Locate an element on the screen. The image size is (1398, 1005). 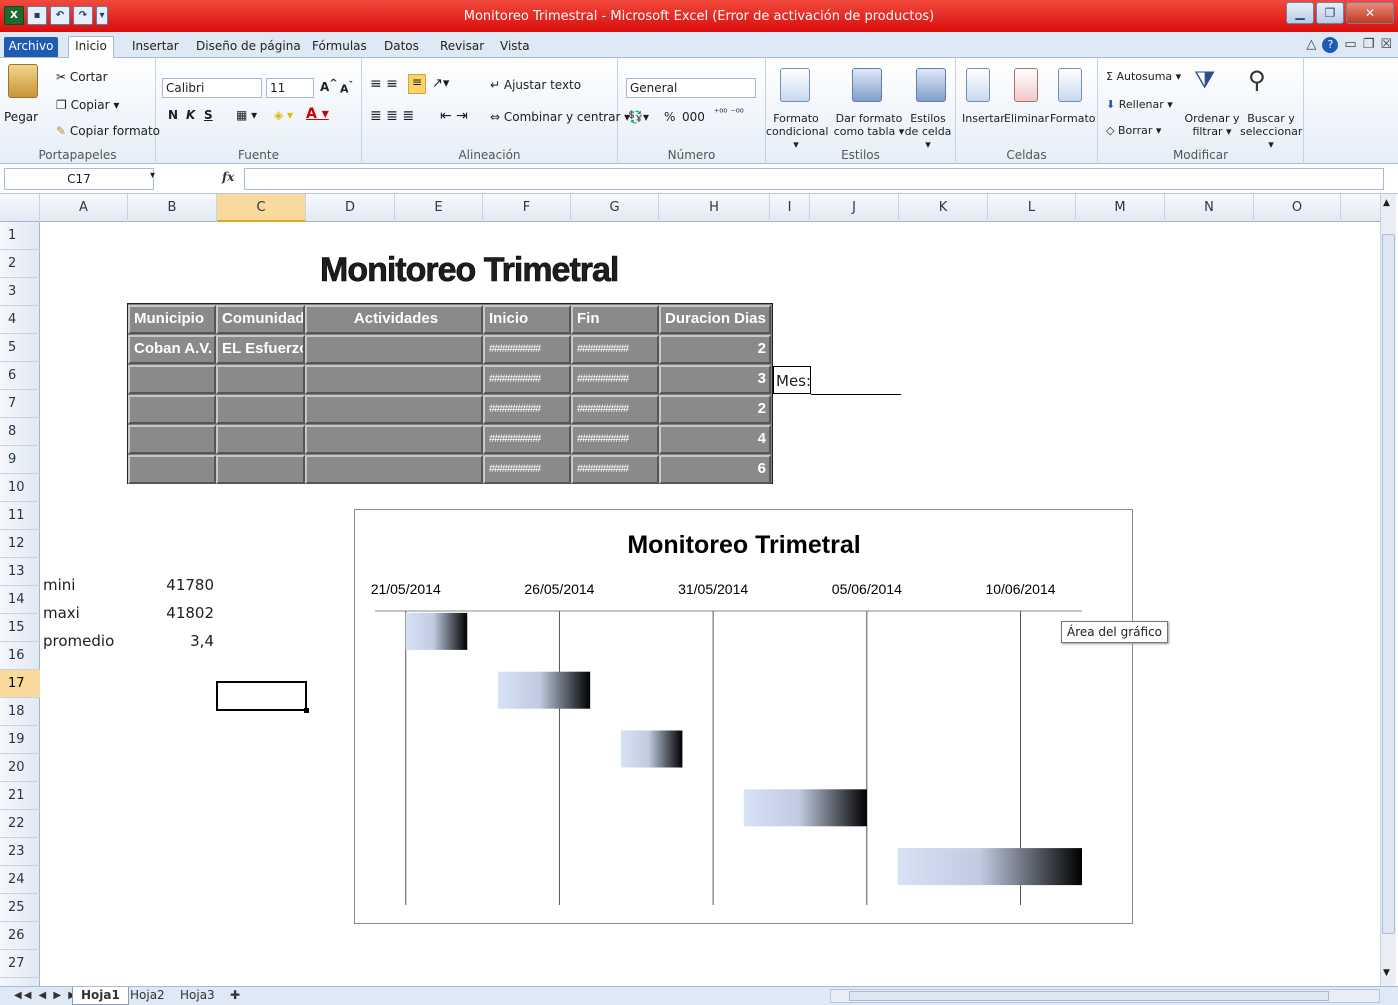
currency-icon: 💱▾ is located at coordinates (638, 117).